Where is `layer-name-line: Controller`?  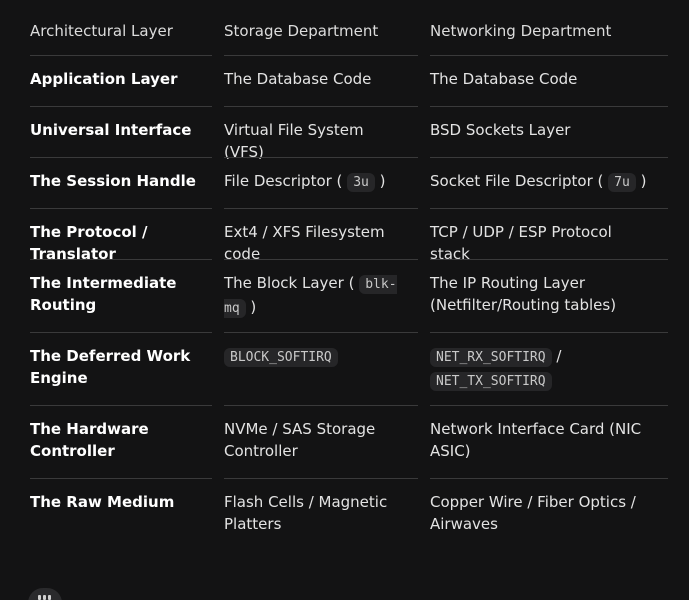 layer-name-line: Controller is located at coordinates (72, 451).